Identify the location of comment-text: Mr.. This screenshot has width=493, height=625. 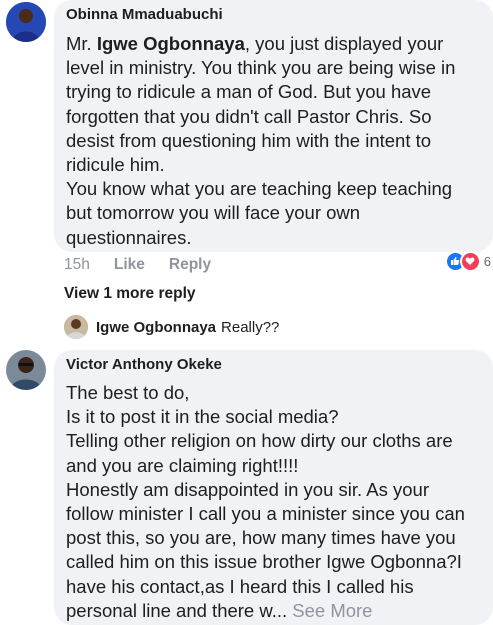
(81, 43).